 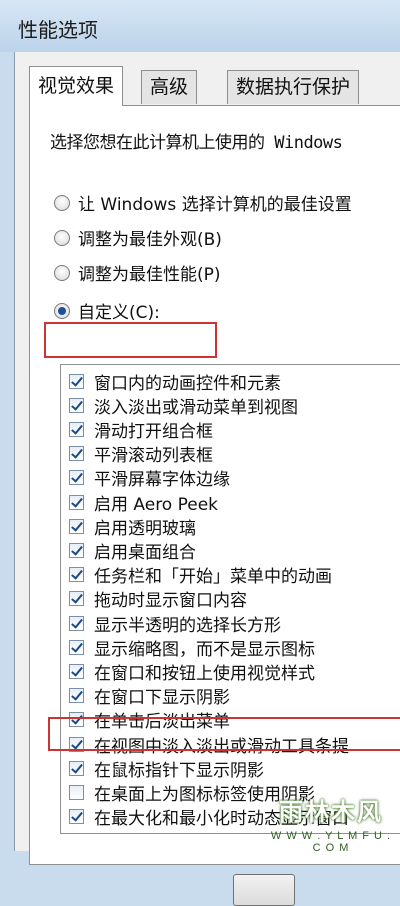 I want to click on effect-checkbox-item: 平滑滚动列表框, so click(x=141, y=454).